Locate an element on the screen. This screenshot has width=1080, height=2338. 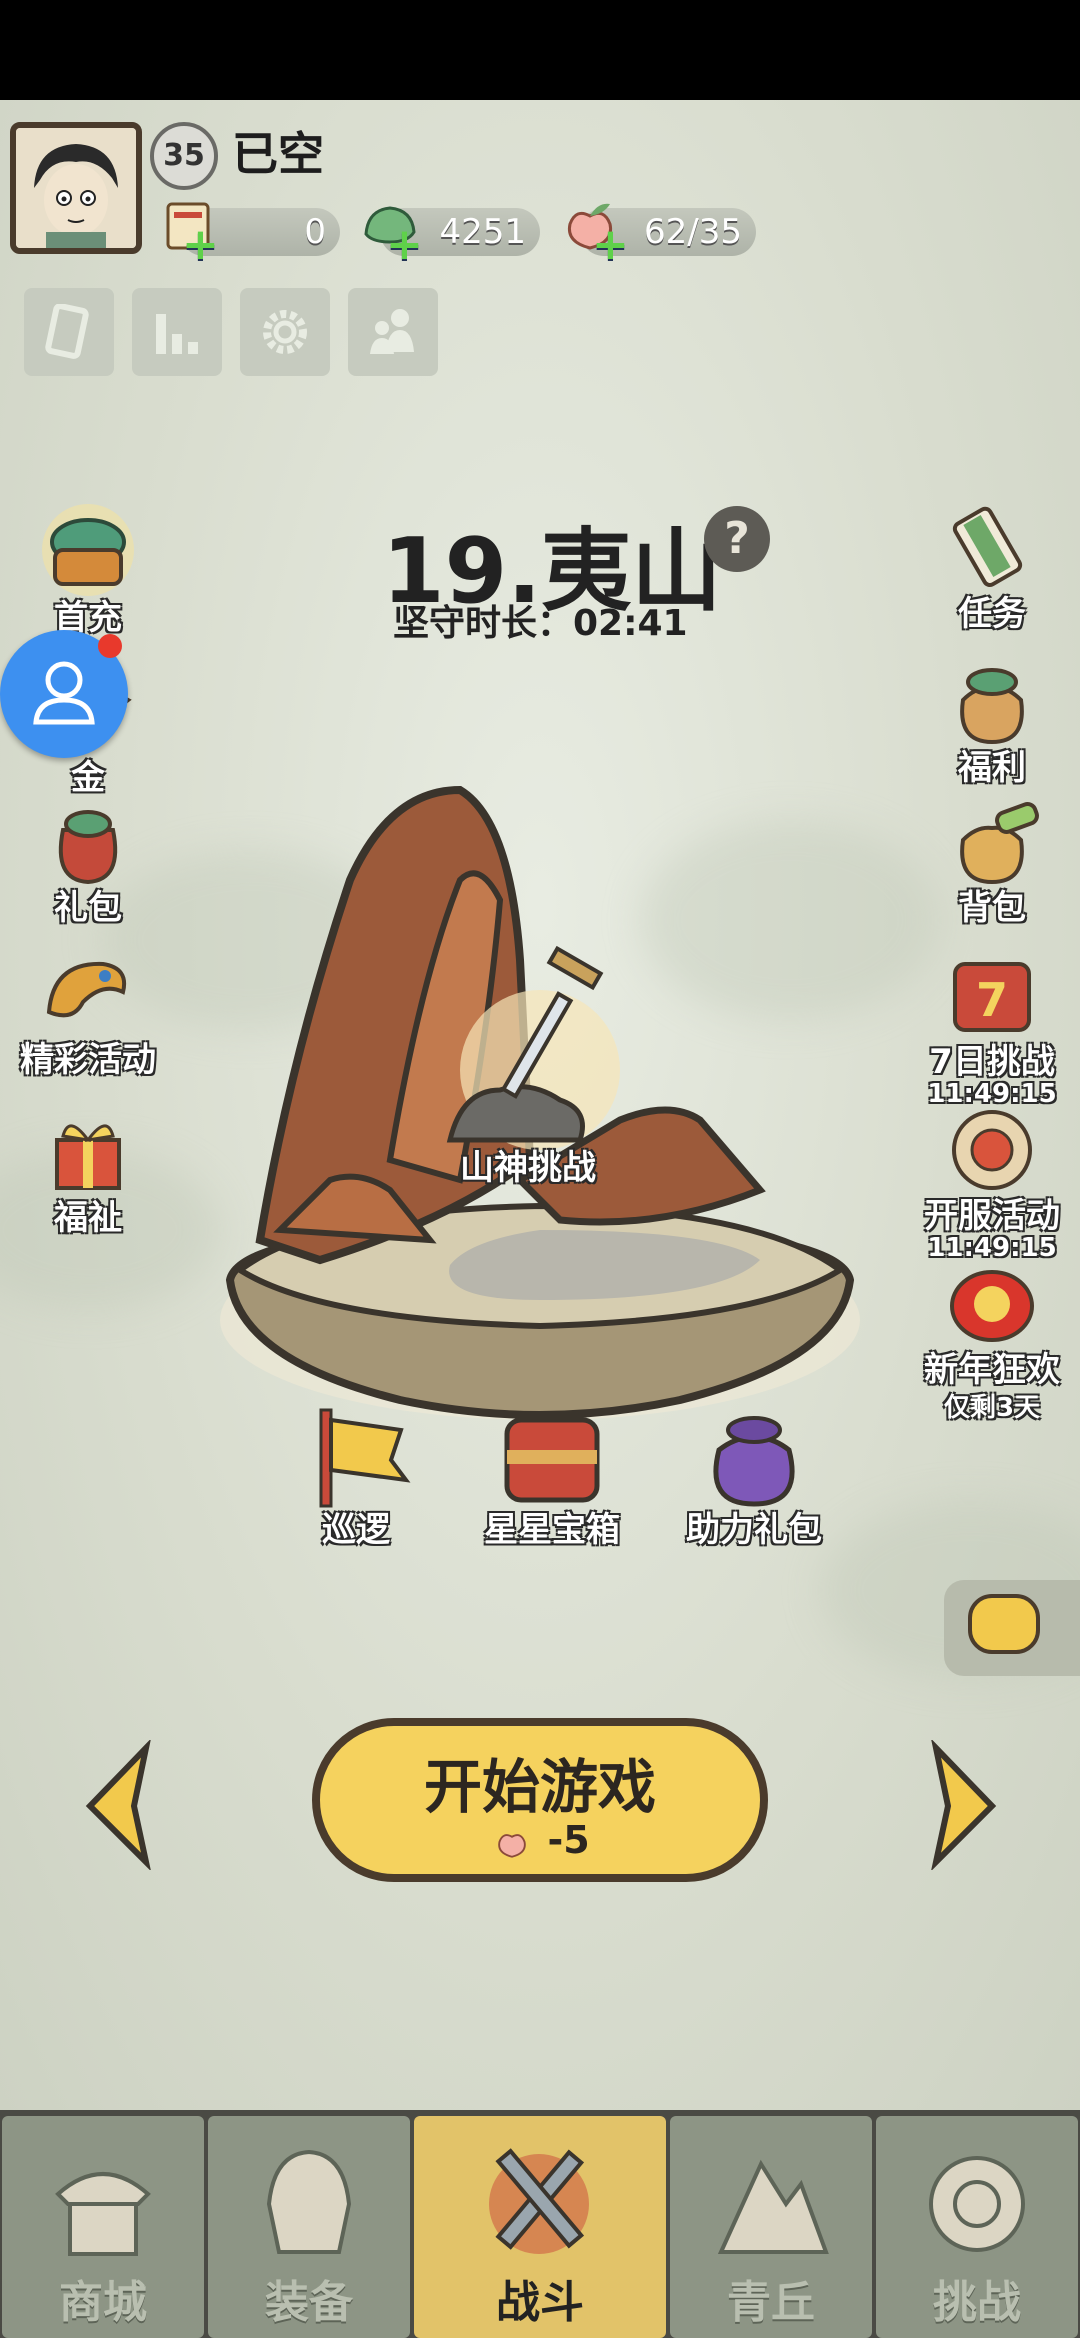
medallion-icon is located at coordinates (977, 2204).